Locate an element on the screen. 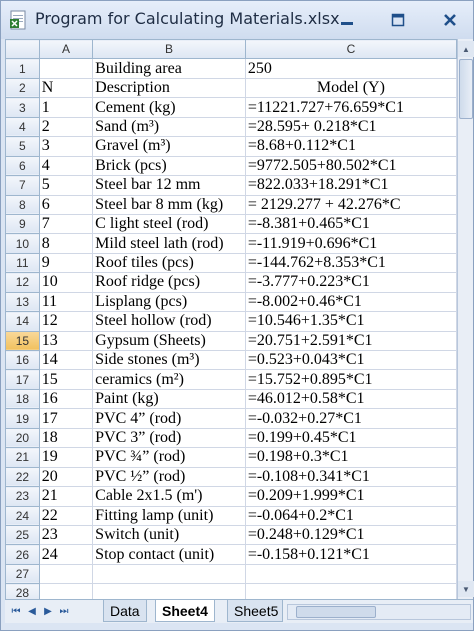 The height and width of the screenshot is (631, 474). cell-b: Switch (unit) is located at coordinates (169, 535).